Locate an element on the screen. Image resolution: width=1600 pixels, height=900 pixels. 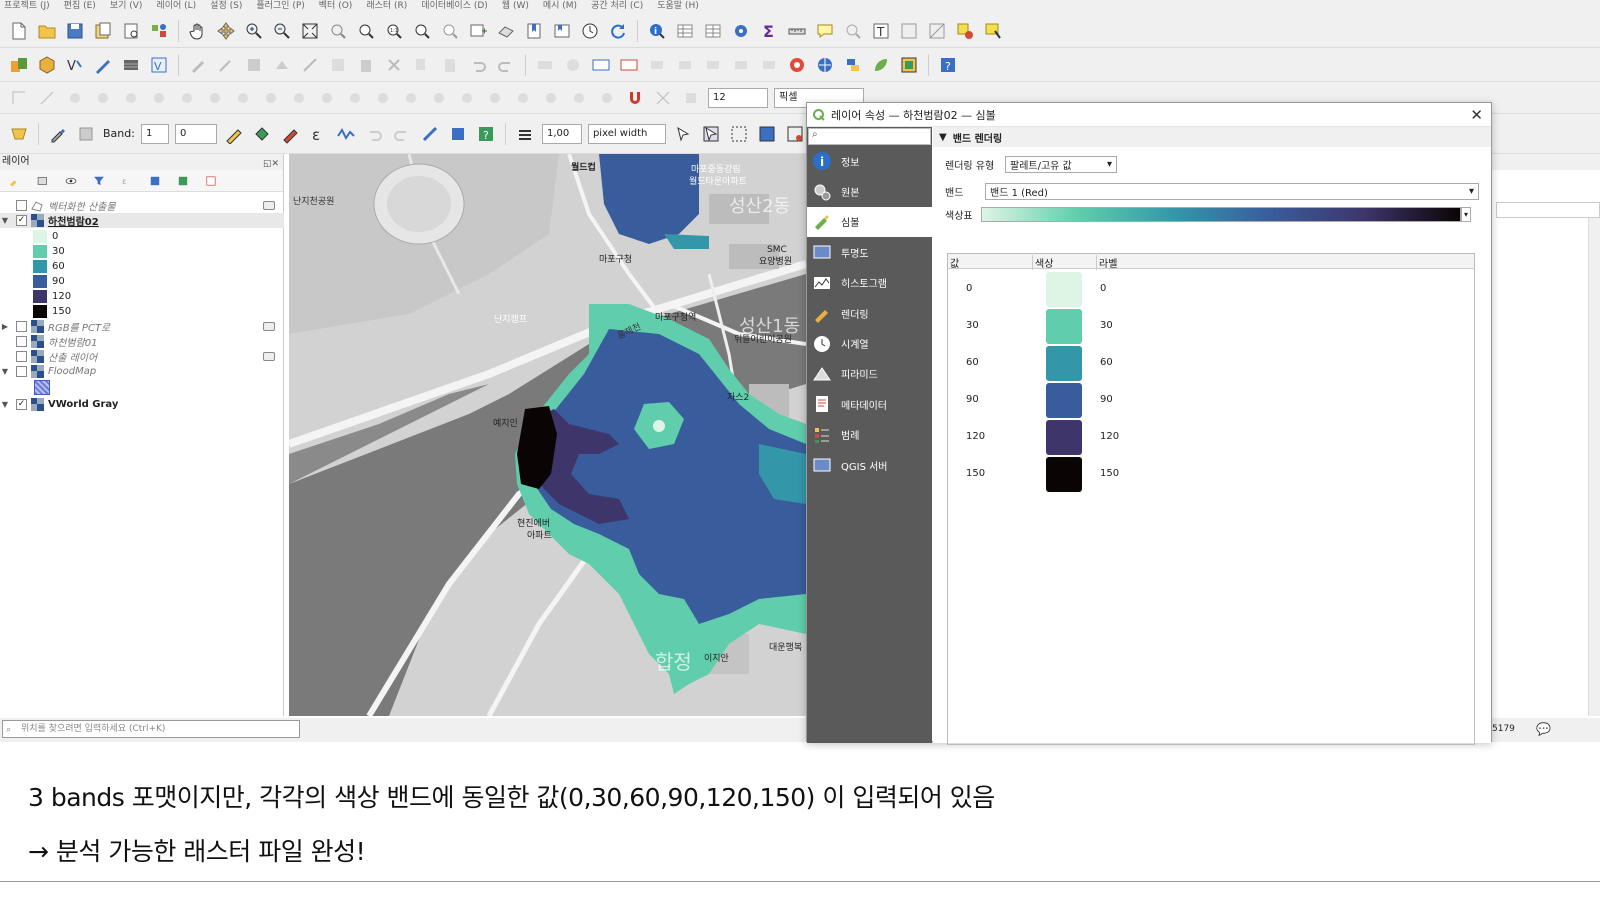
plugin-map-icon is located at coordinates (909, 65).